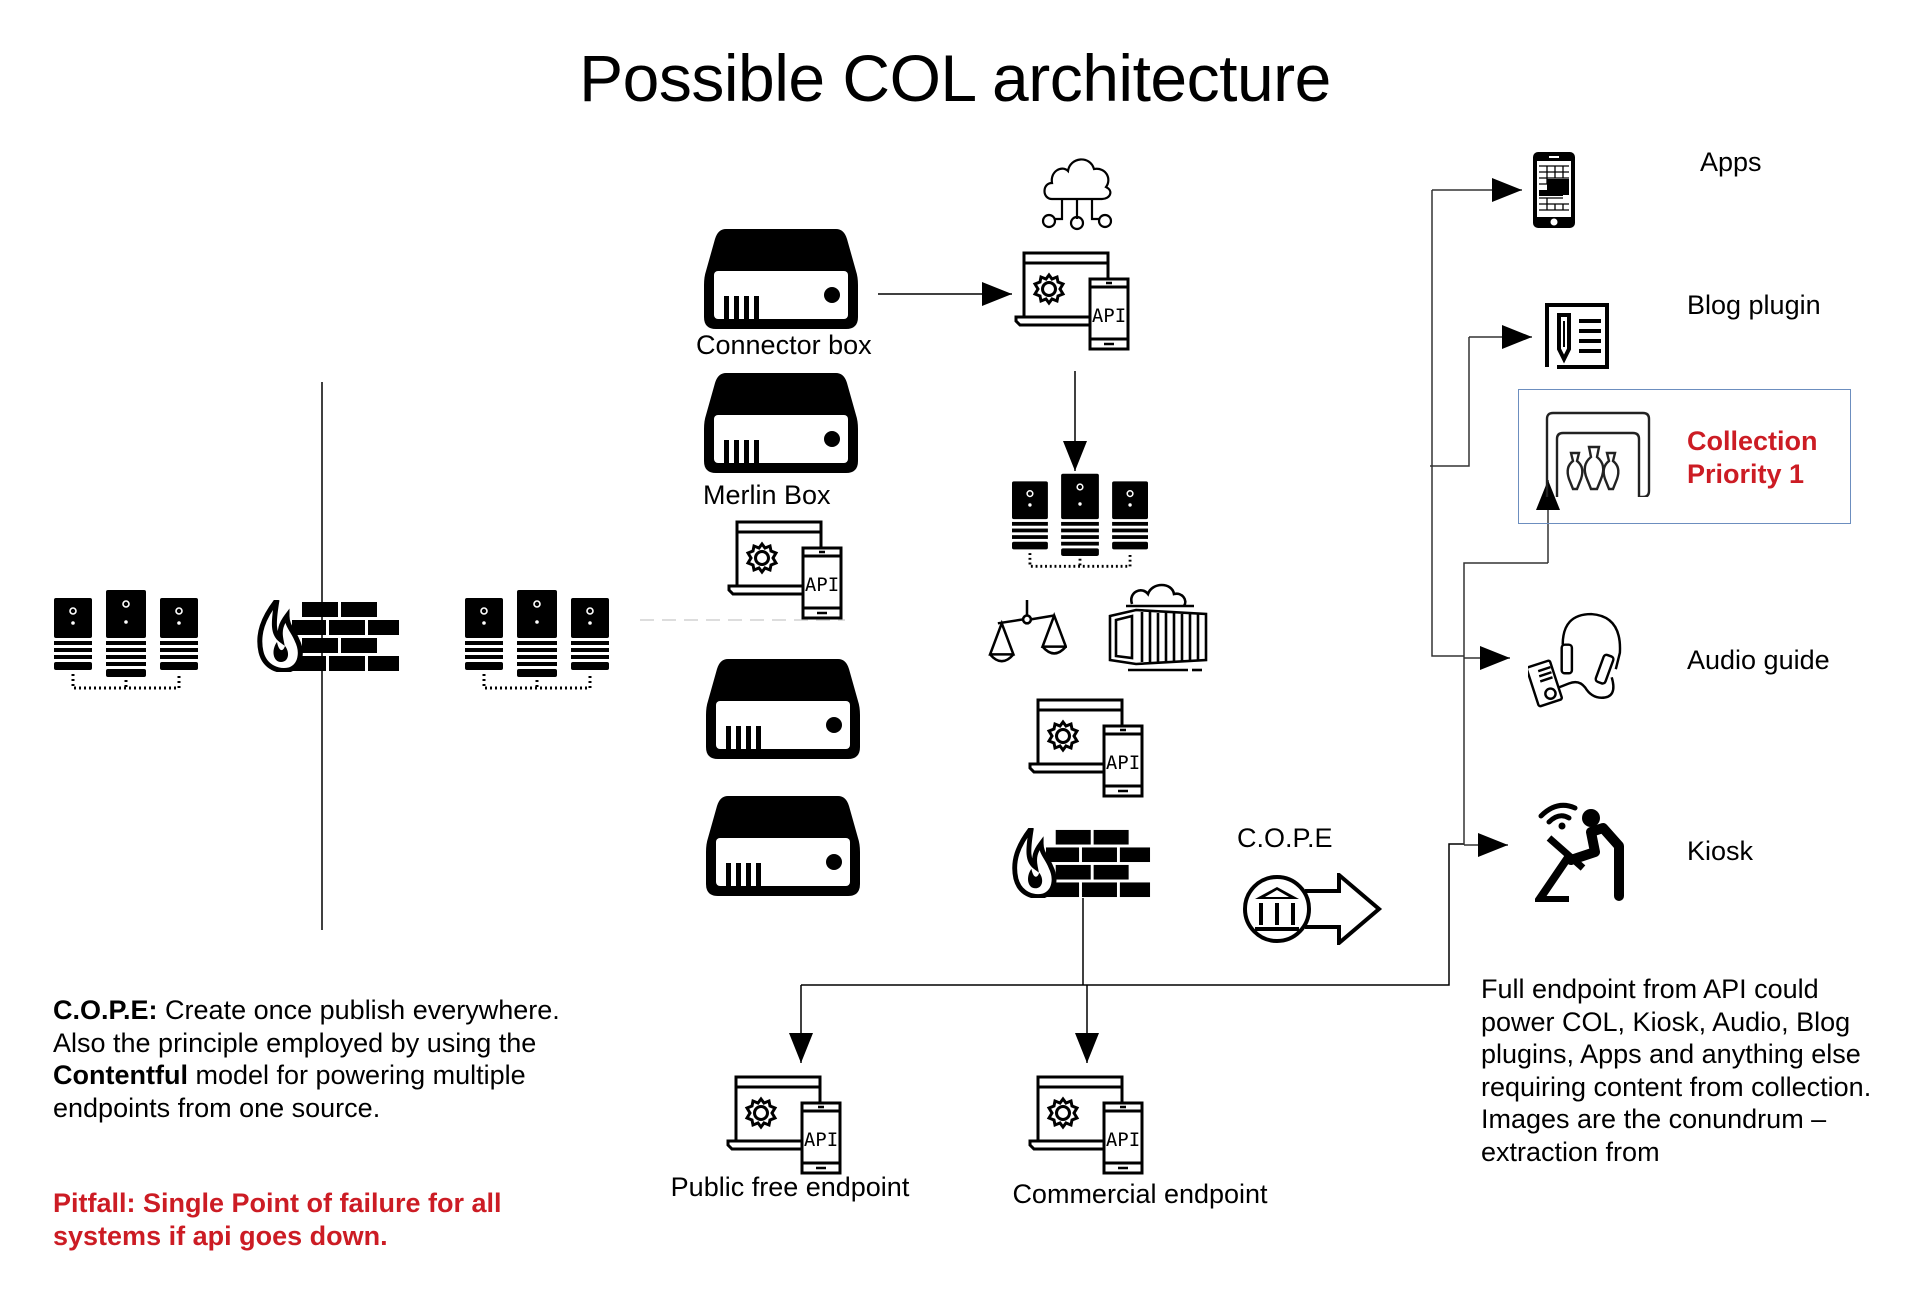 The width and height of the screenshot is (1910, 1292). I want to click on output-label-apps: Apps, so click(1731, 162).